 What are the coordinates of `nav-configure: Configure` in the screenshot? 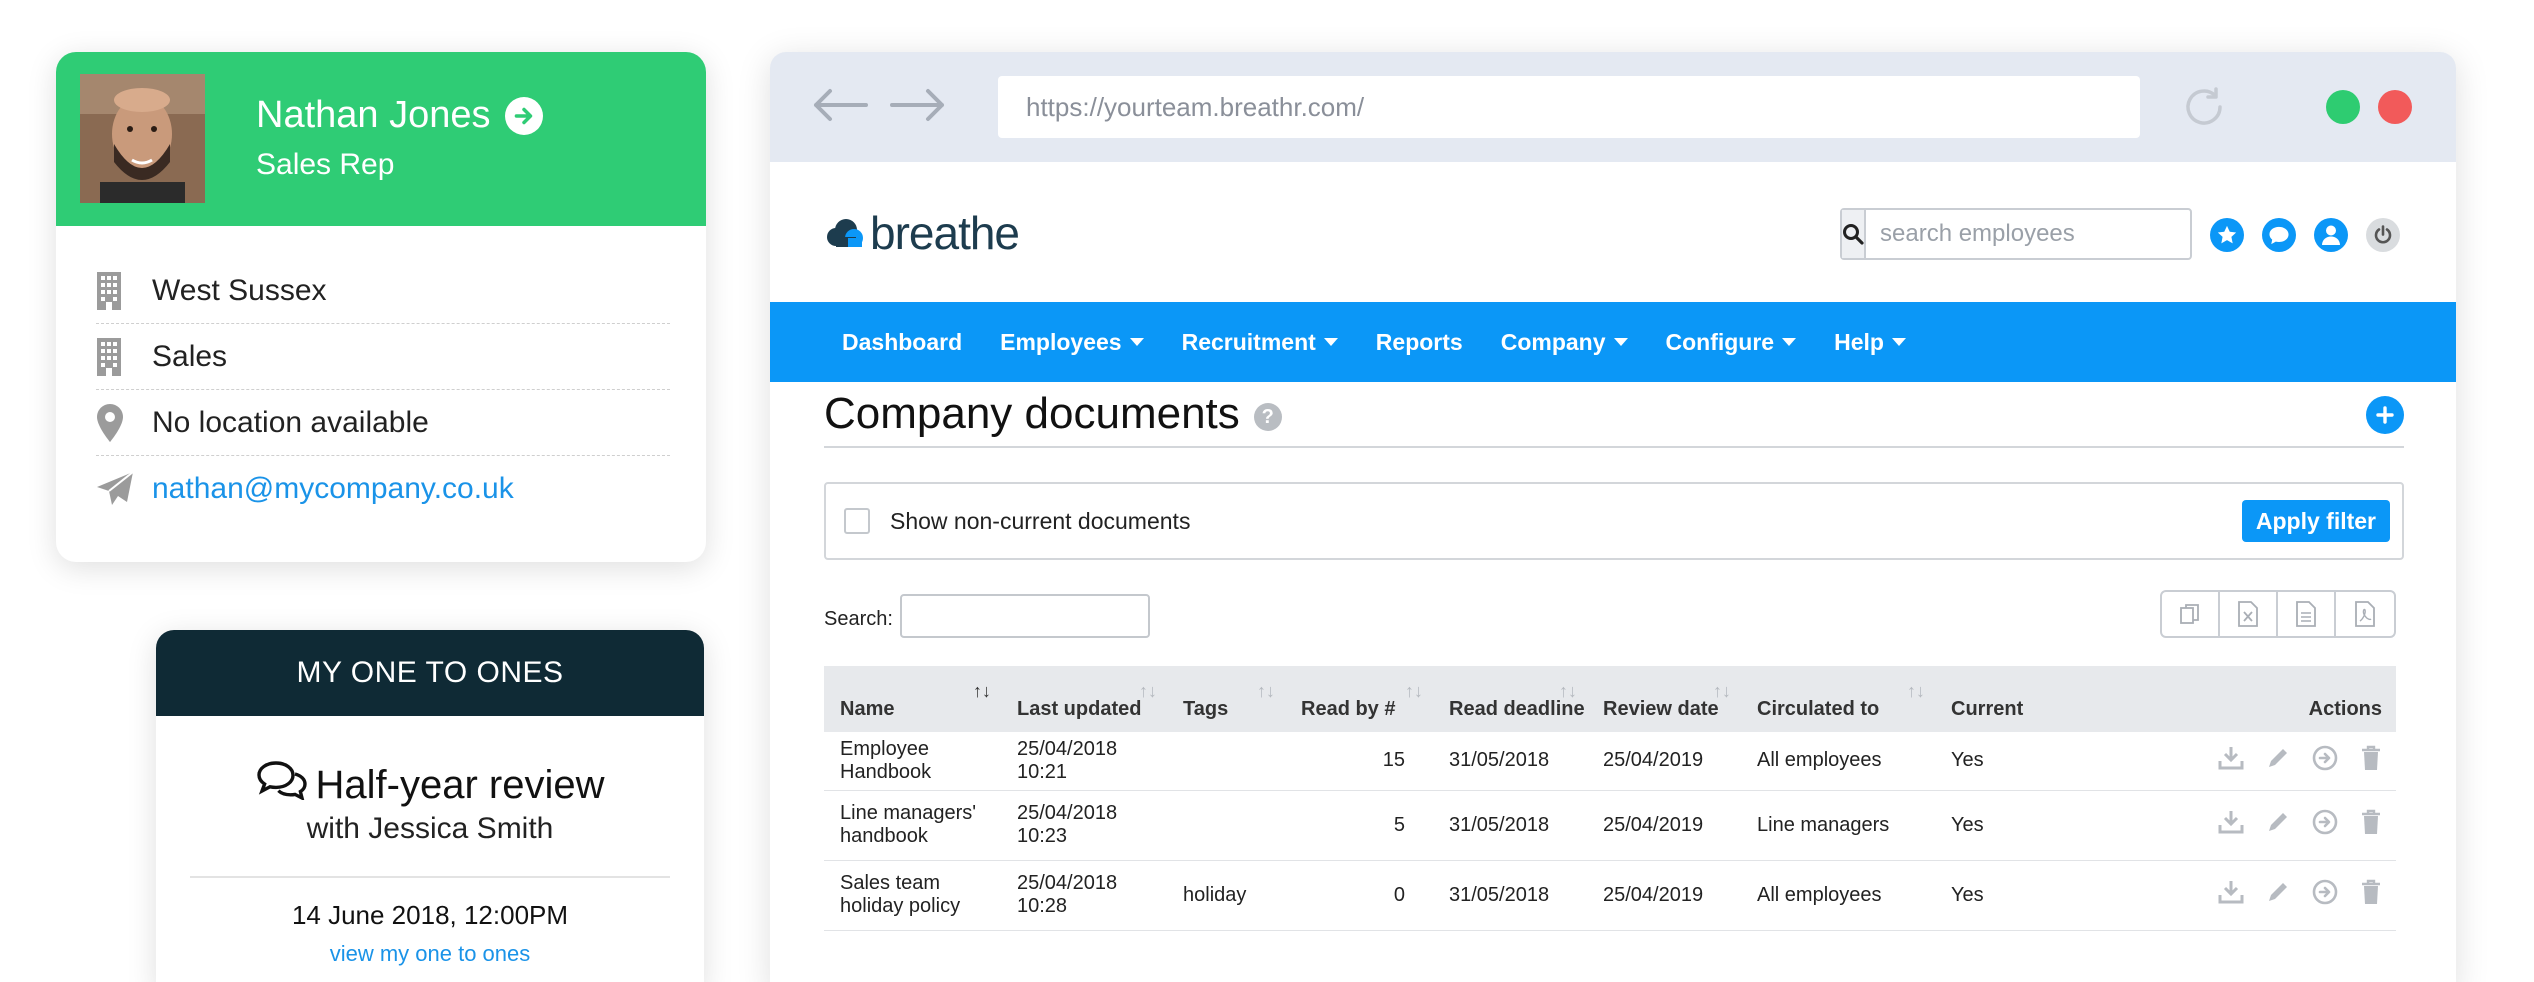 It's located at (1731, 342).